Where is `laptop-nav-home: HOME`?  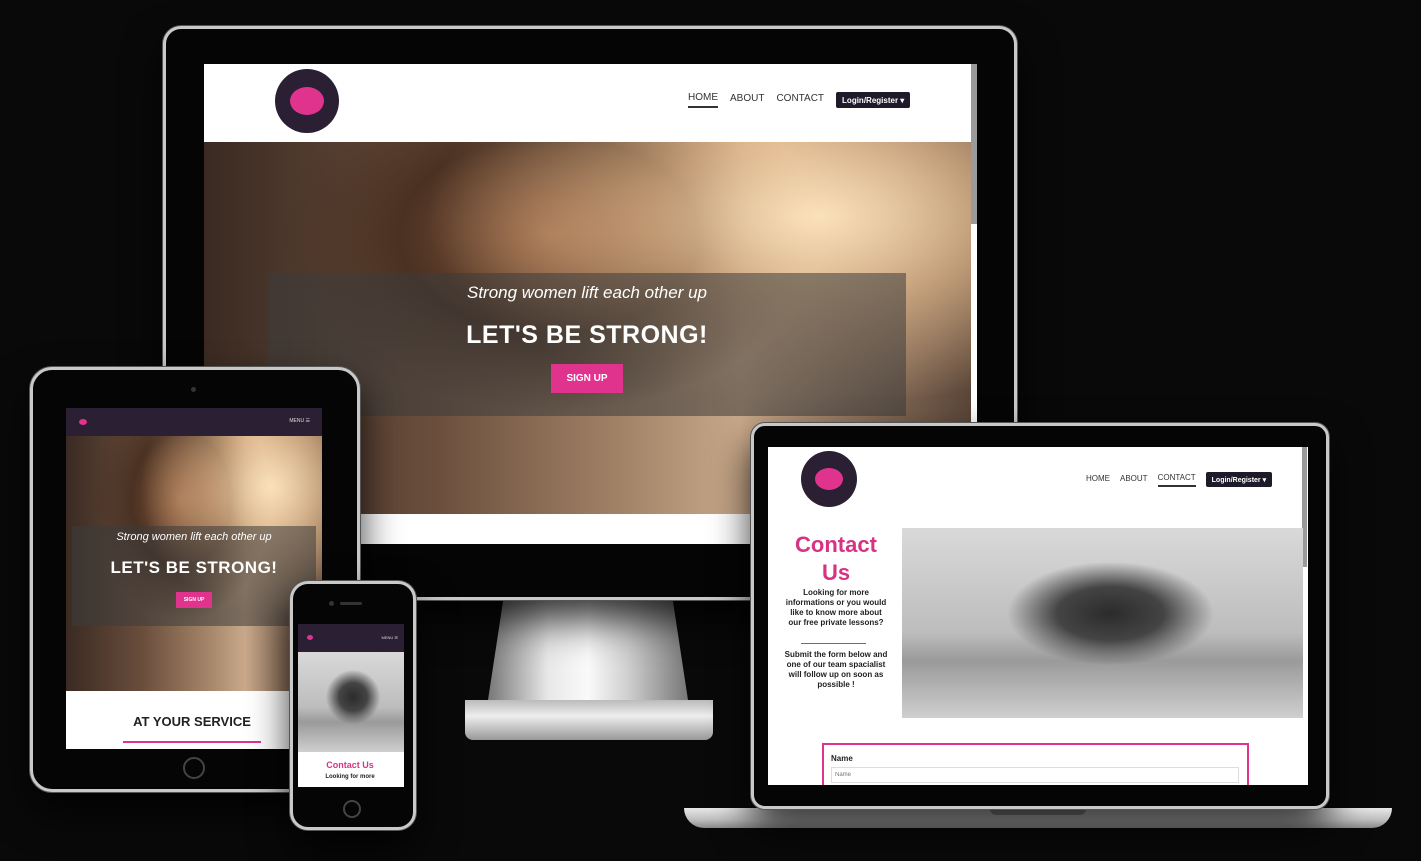 laptop-nav-home: HOME is located at coordinates (1098, 480).